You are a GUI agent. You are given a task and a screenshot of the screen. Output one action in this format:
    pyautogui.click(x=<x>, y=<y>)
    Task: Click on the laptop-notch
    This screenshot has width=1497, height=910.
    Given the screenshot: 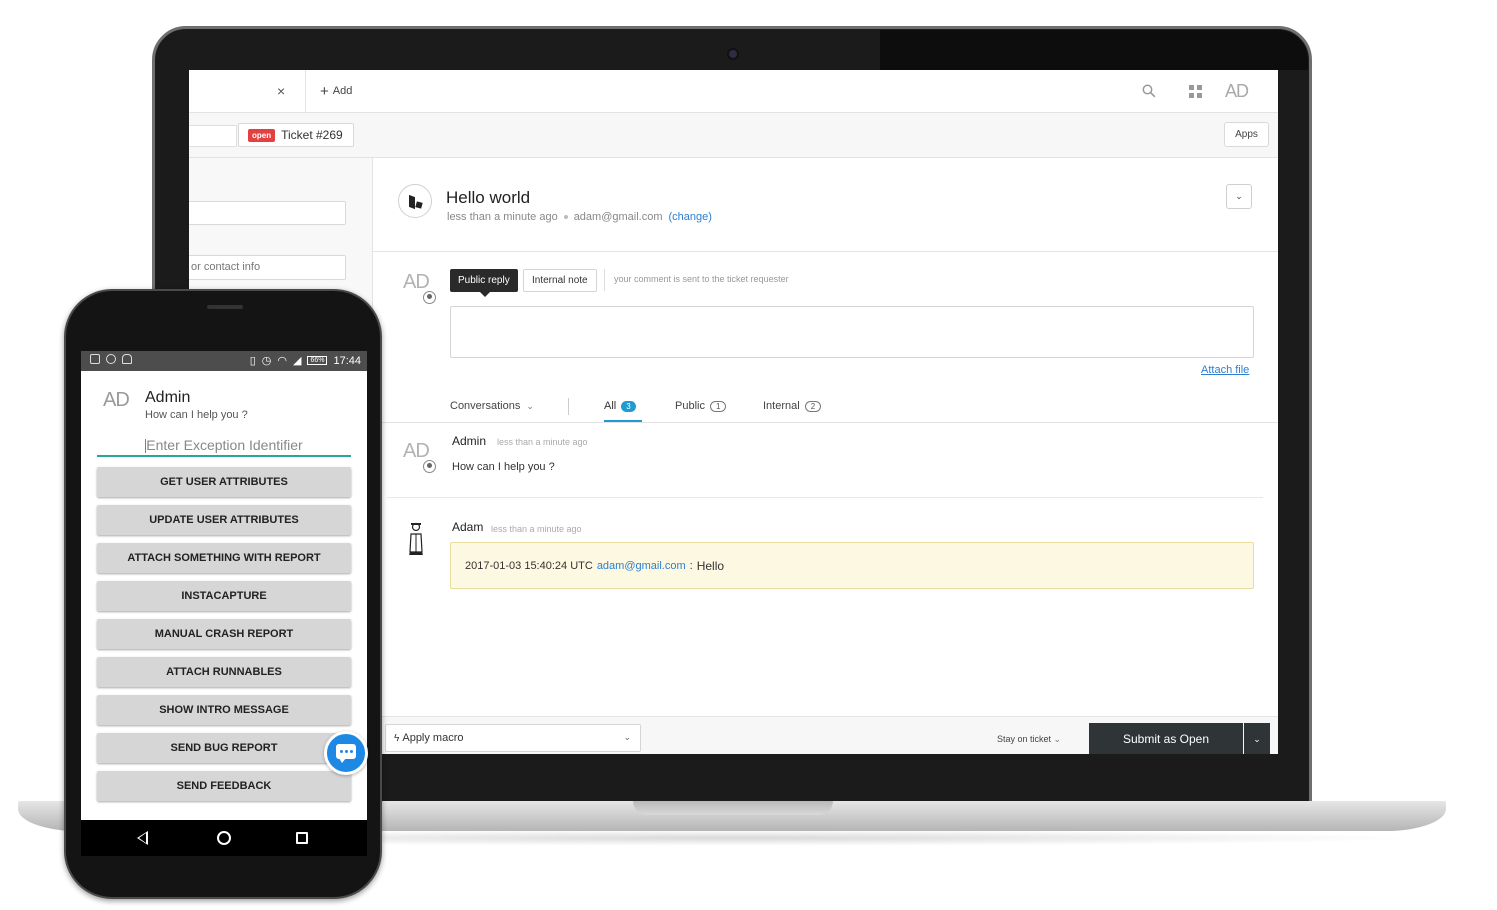 What is the action you would take?
    pyautogui.click(x=733, y=808)
    